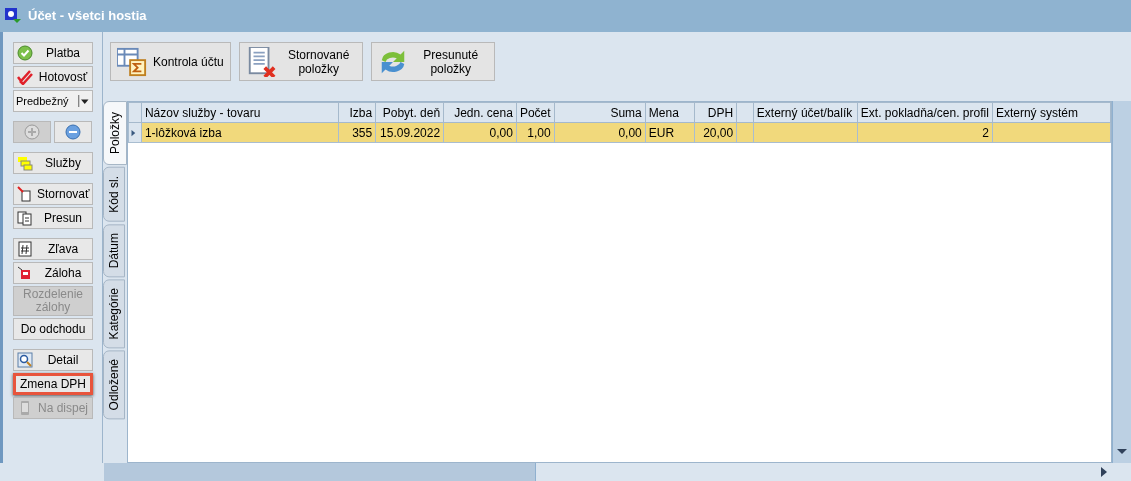  I want to click on sidebar-button: Detail, so click(53, 360).